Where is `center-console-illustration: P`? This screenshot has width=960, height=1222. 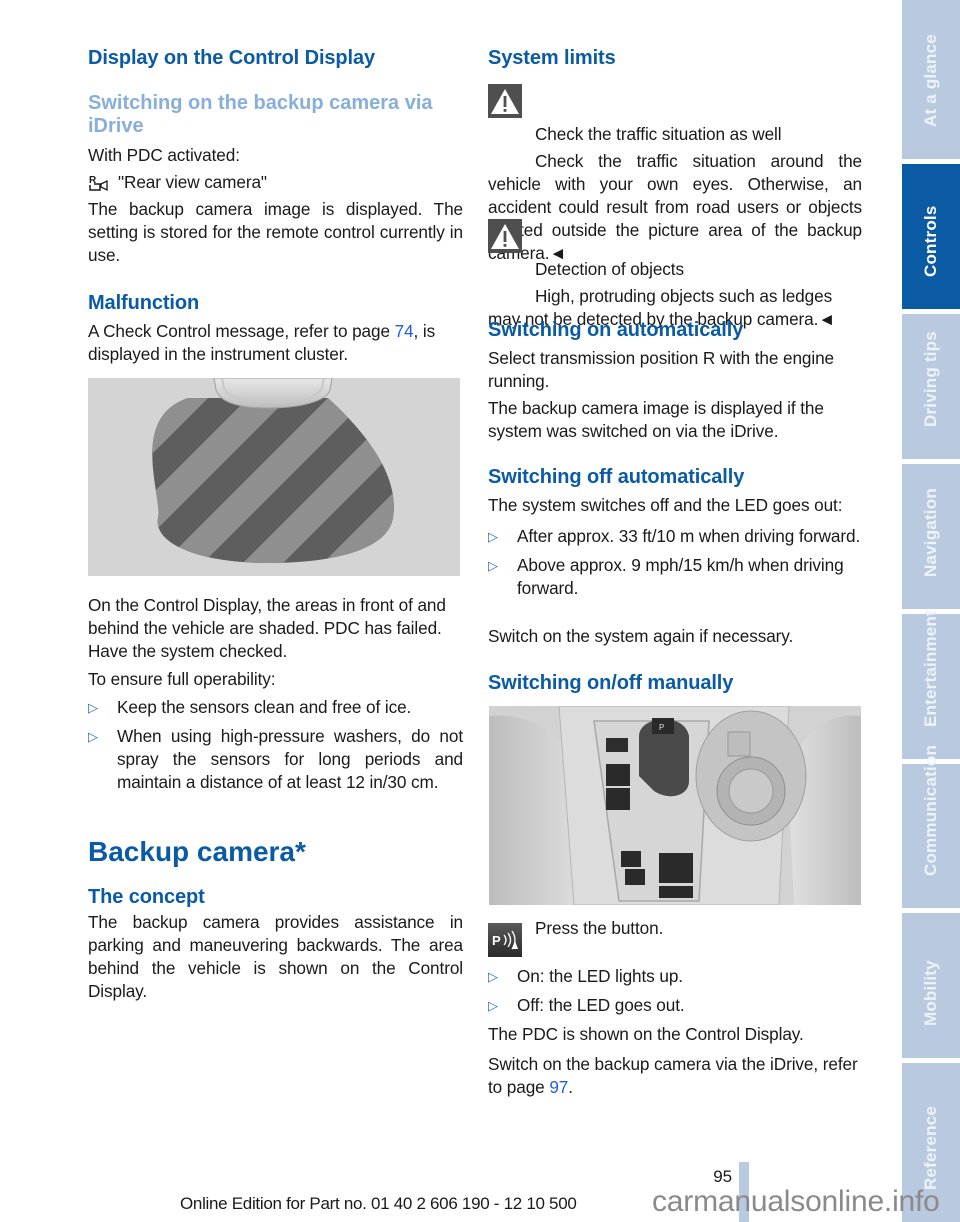 center-console-illustration: P is located at coordinates (675, 805).